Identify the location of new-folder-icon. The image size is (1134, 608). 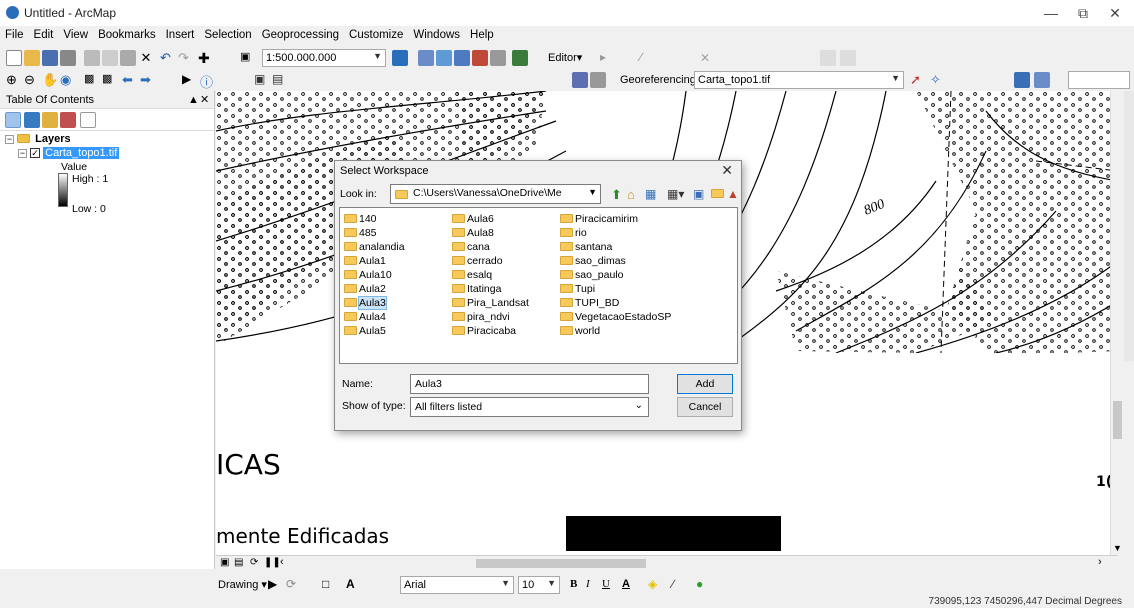
(718, 194).